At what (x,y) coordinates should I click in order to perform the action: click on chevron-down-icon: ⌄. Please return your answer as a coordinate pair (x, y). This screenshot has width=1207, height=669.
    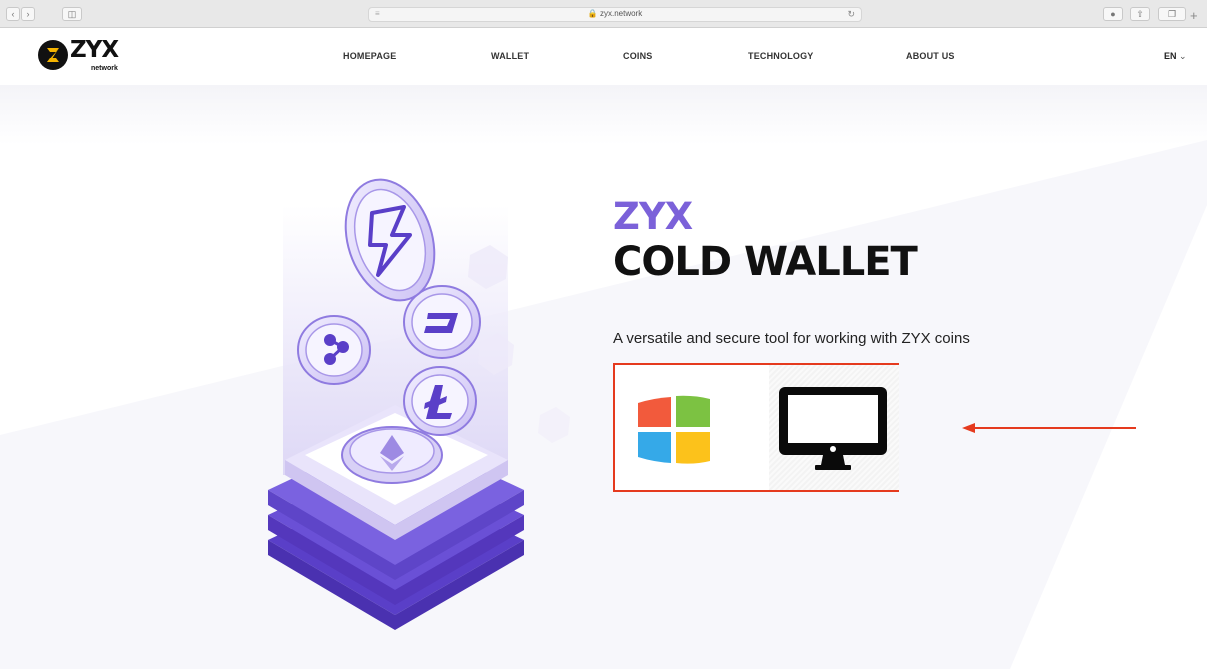
    Looking at the image, I should click on (1183, 56).